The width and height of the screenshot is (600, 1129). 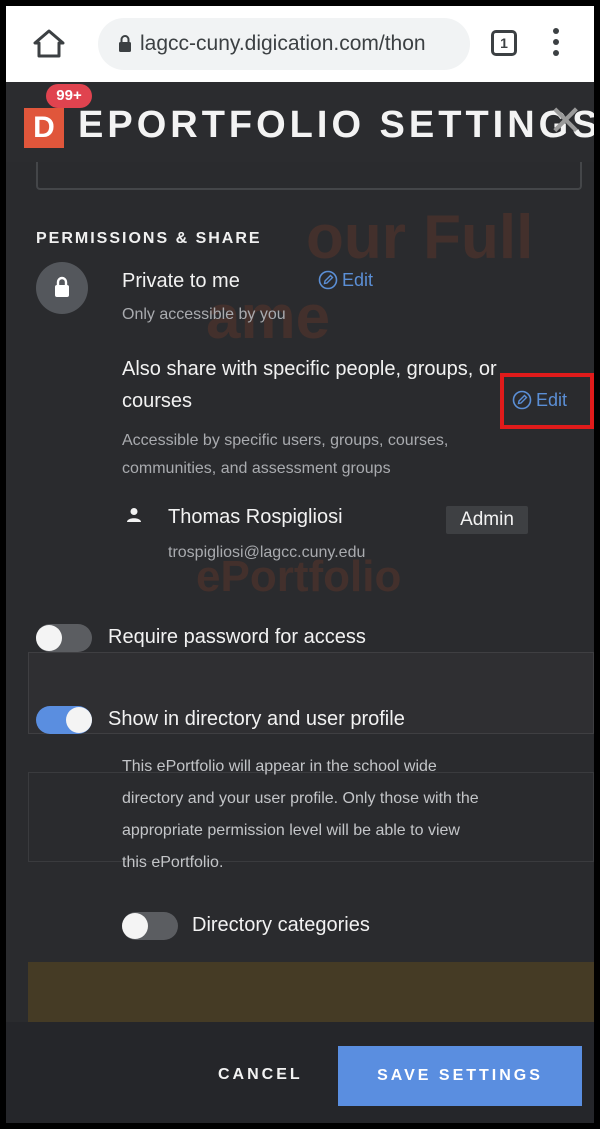 What do you see at coordinates (565, 121) in the screenshot?
I see `close-icon: ✕` at bounding box center [565, 121].